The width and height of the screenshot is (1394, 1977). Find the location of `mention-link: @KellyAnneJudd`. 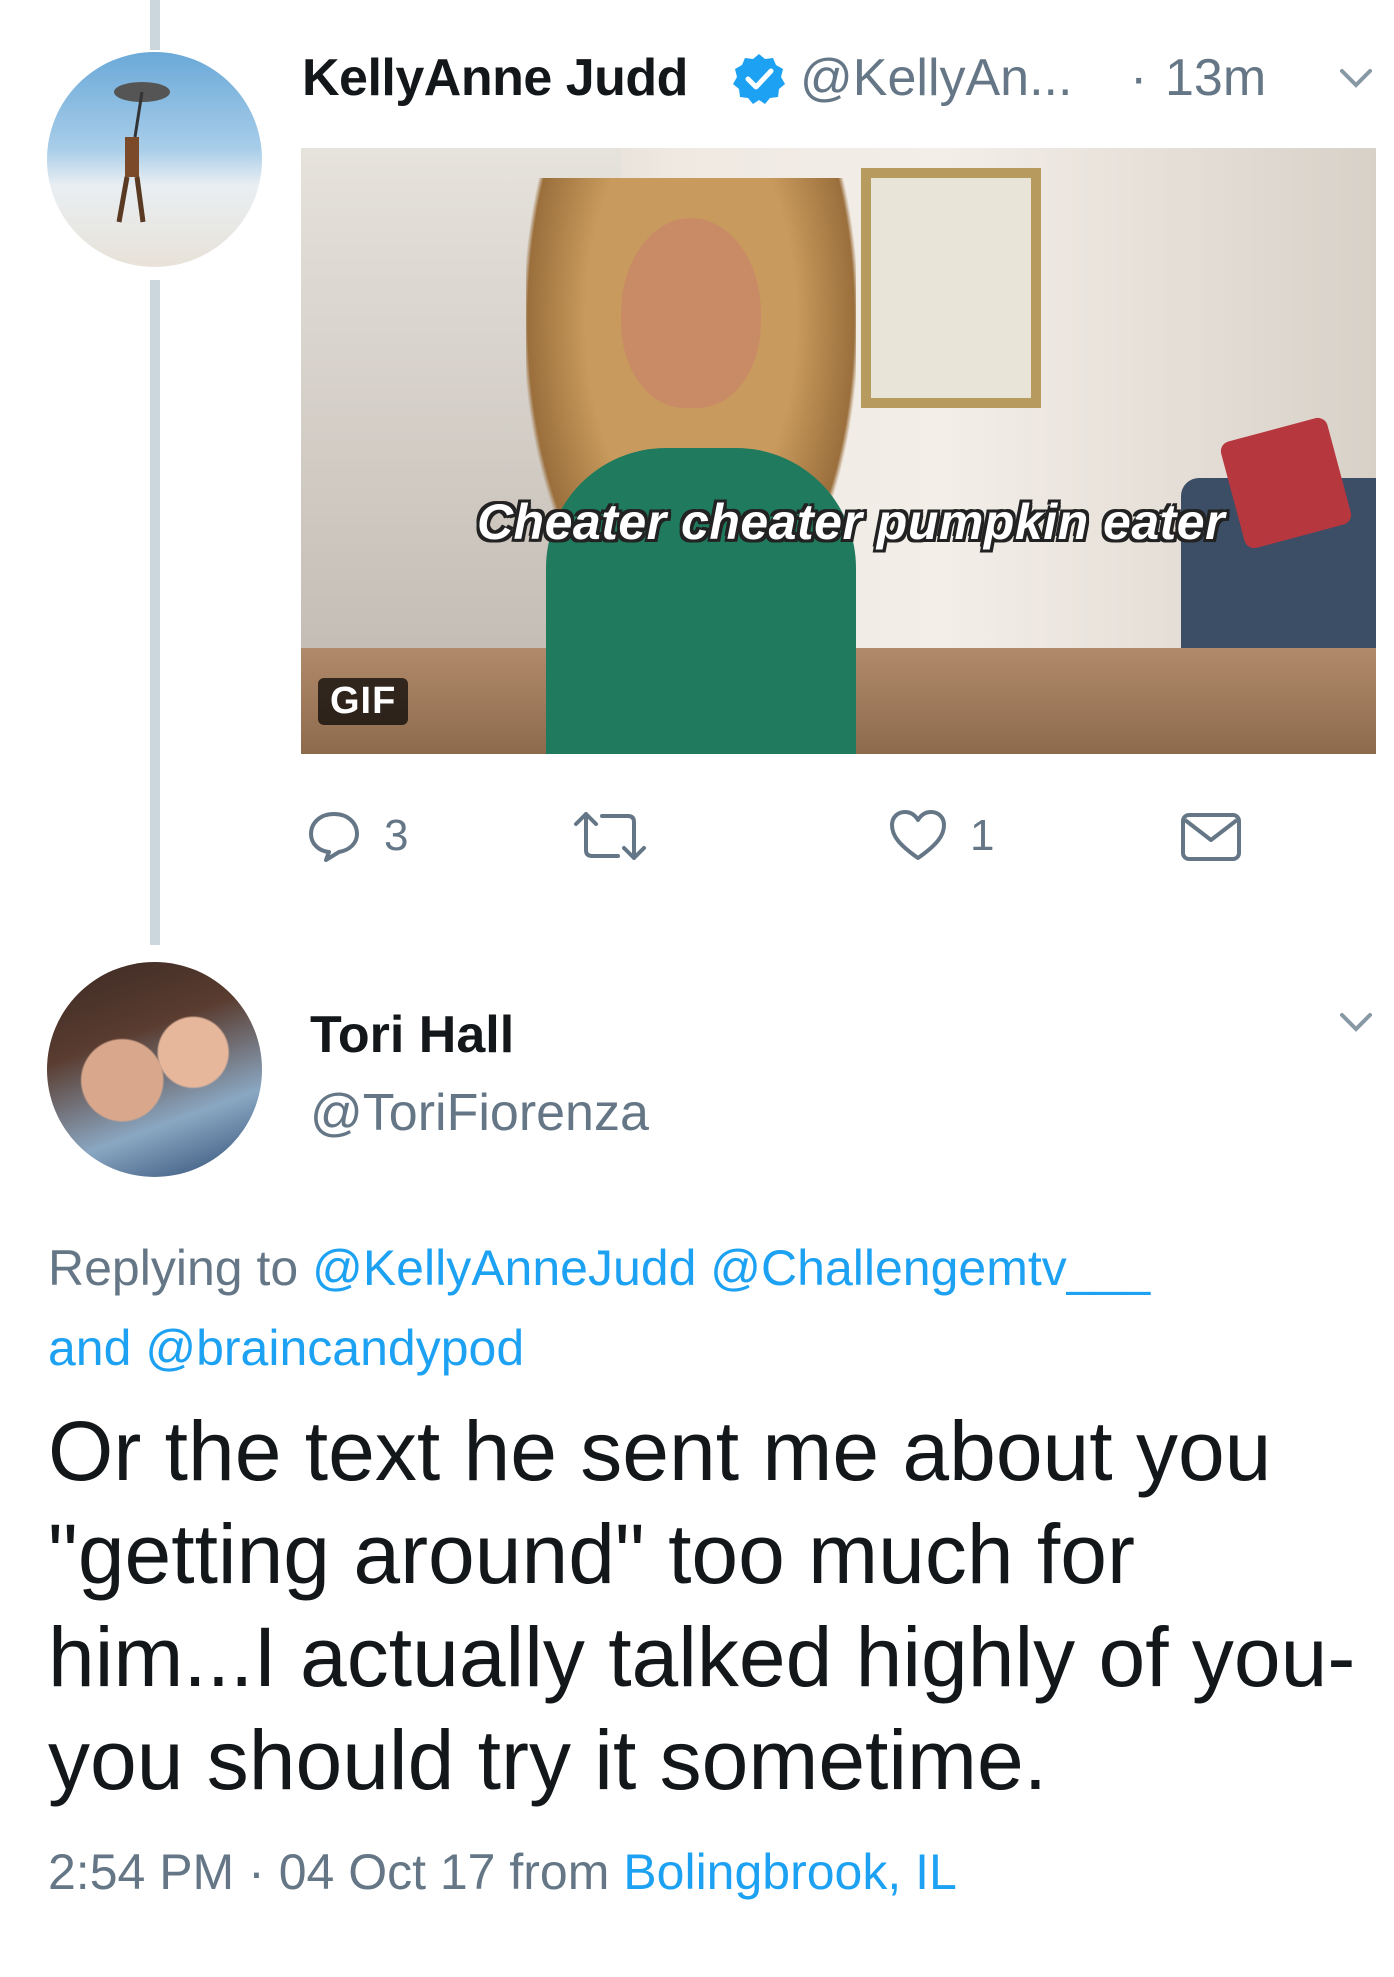

mention-link: @KellyAnneJudd is located at coordinates (504, 1268).